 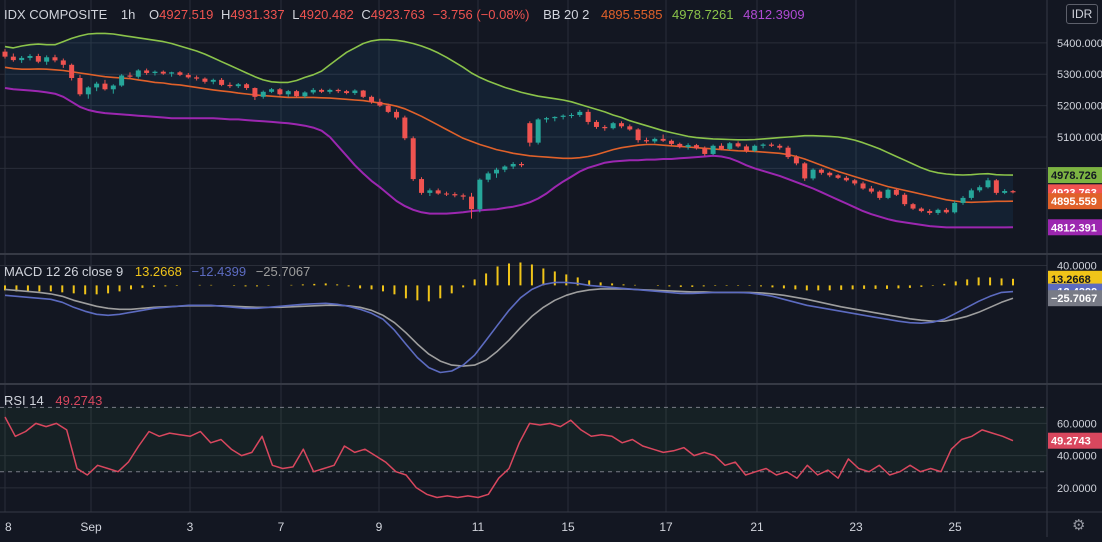 I want to click on rsi-title: RSI 14, so click(x=24, y=400).